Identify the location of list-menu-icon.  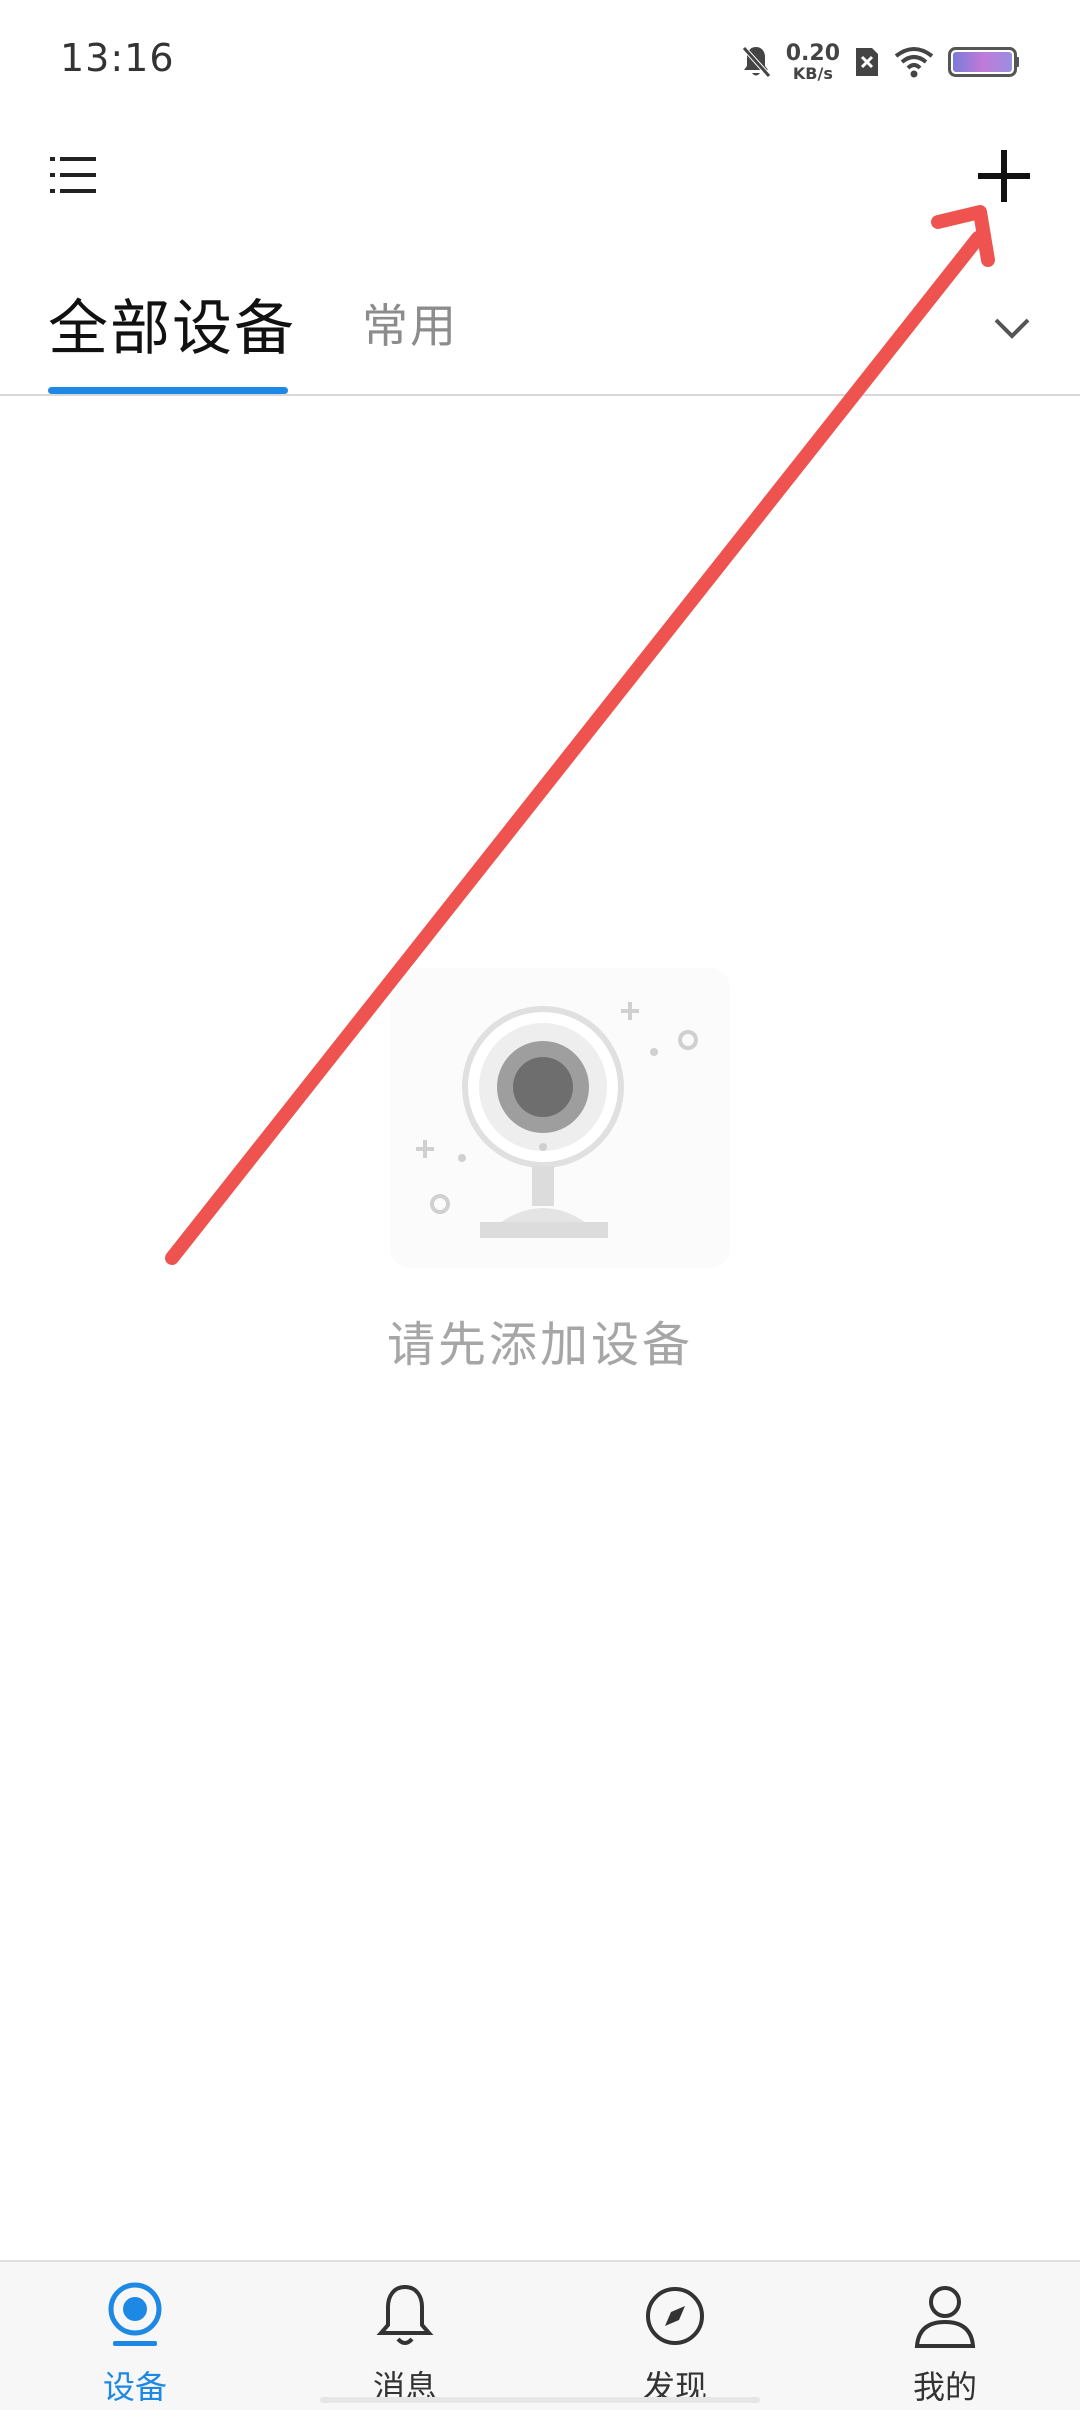
(73, 177).